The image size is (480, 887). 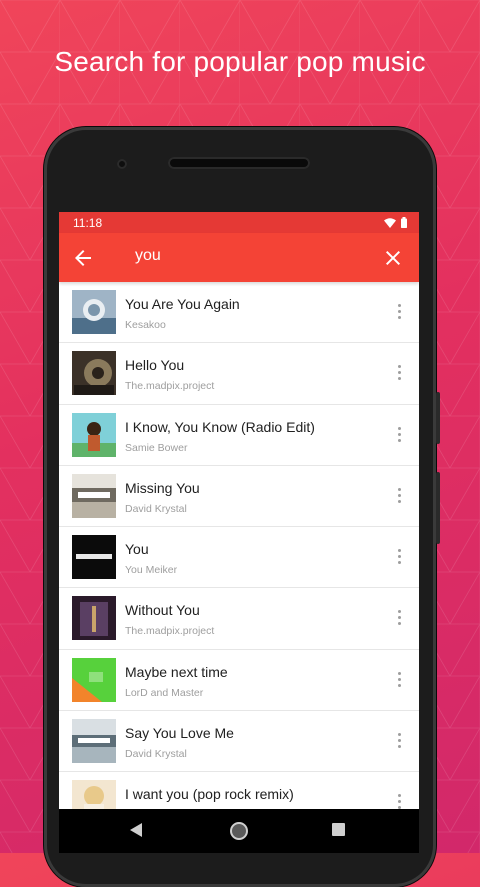 What do you see at coordinates (438, 508) in the screenshot?
I see `power-button` at bounding box center [438, 508].